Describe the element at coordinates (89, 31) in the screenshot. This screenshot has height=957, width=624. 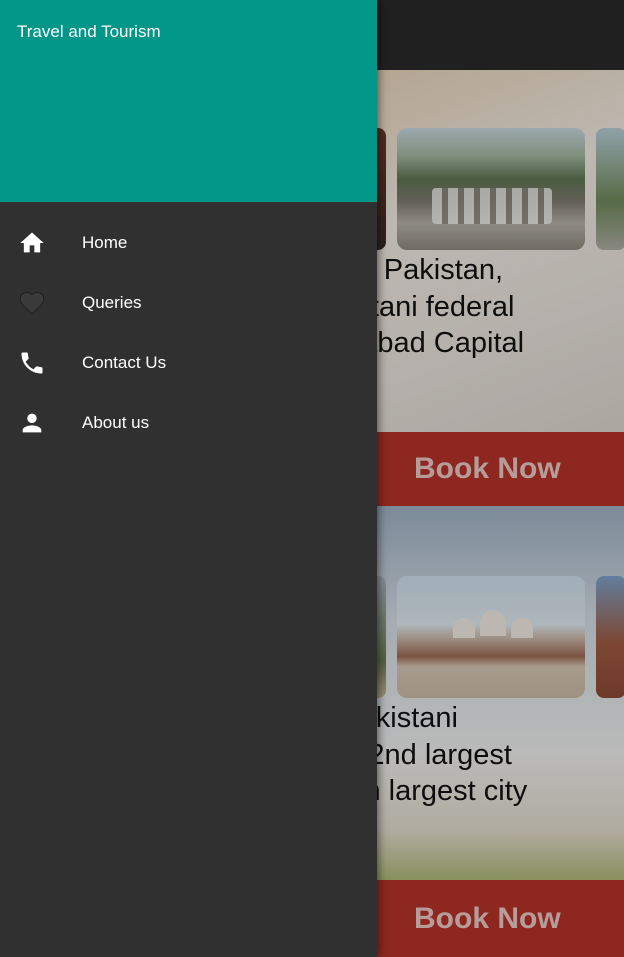
I see `drawer-title: Travel and Tourism` at that location.